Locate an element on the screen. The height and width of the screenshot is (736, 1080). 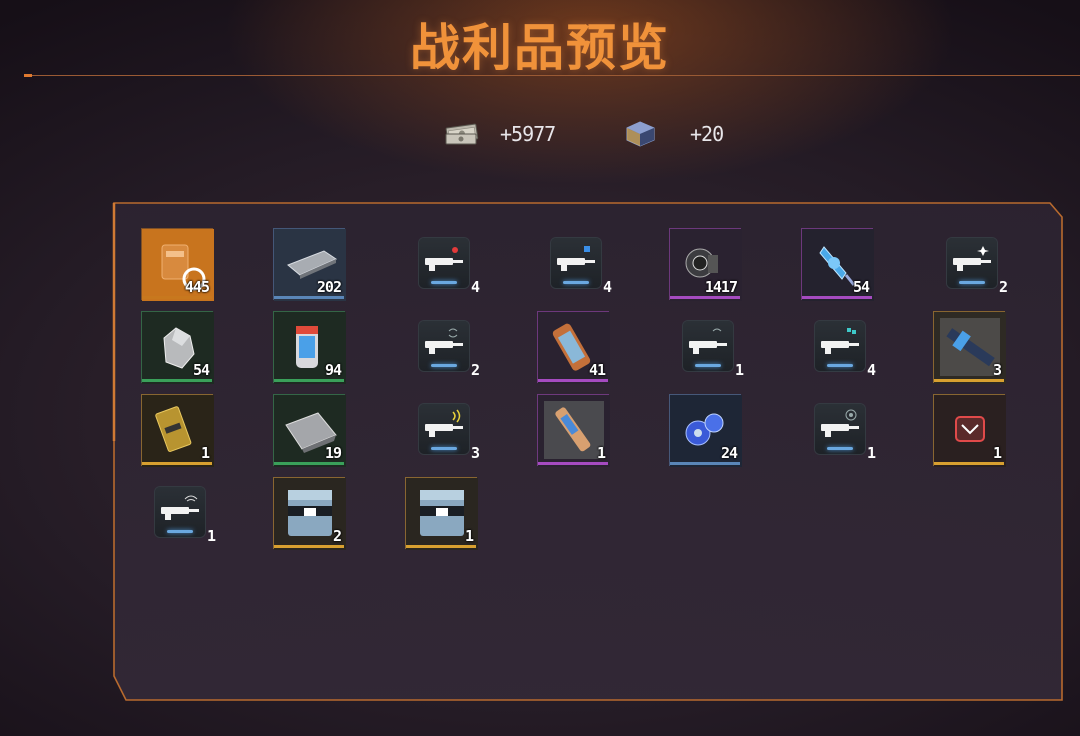
item-quantity: 19 is located at coordinates (333, 453).